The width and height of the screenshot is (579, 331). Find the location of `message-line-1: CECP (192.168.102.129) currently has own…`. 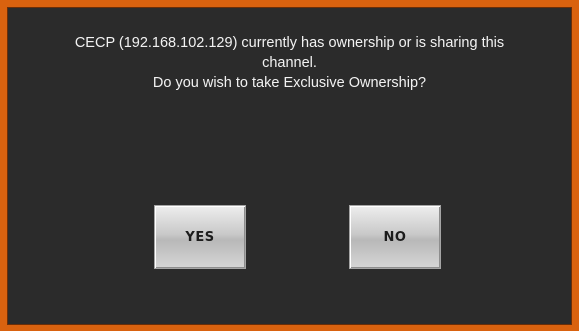

message-line-1: CECP (192.168.102.129) currently has own… is located at coordinates (289, 43).